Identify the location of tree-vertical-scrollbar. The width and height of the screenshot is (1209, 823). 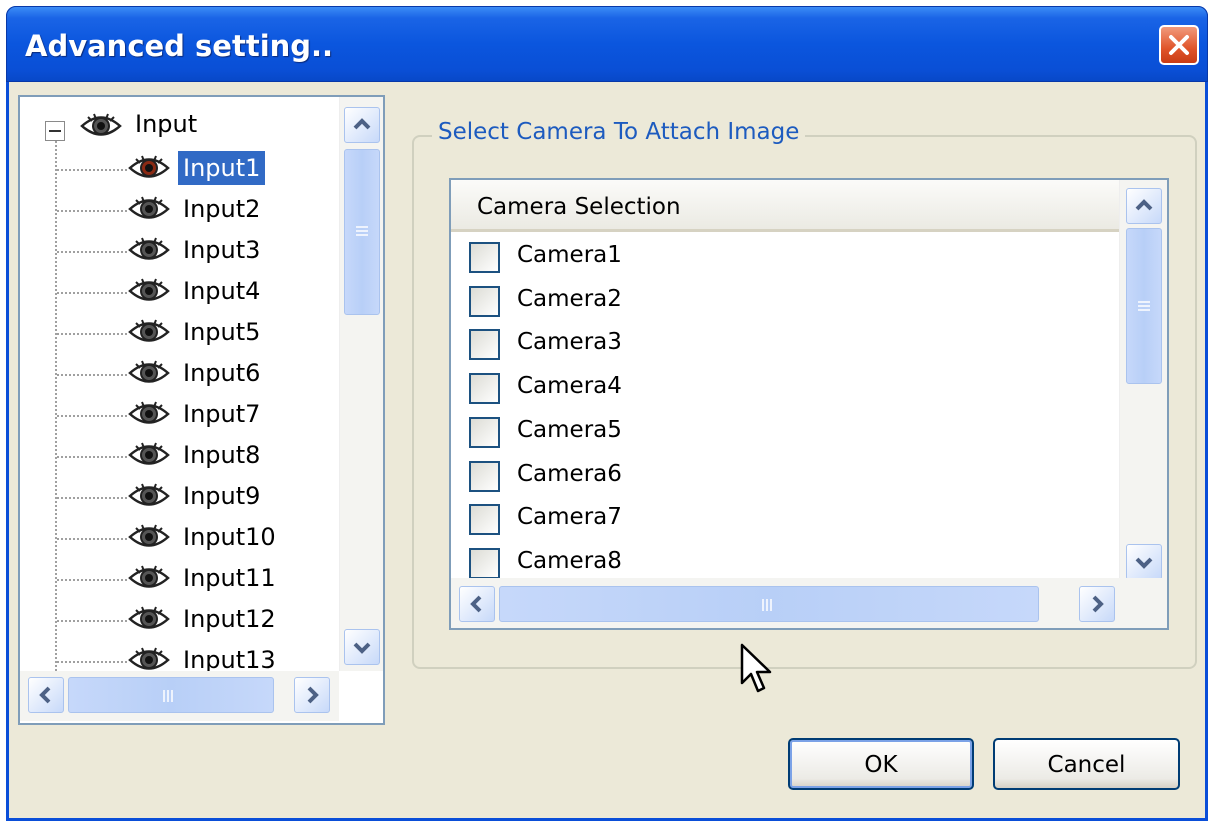
(361, 384).